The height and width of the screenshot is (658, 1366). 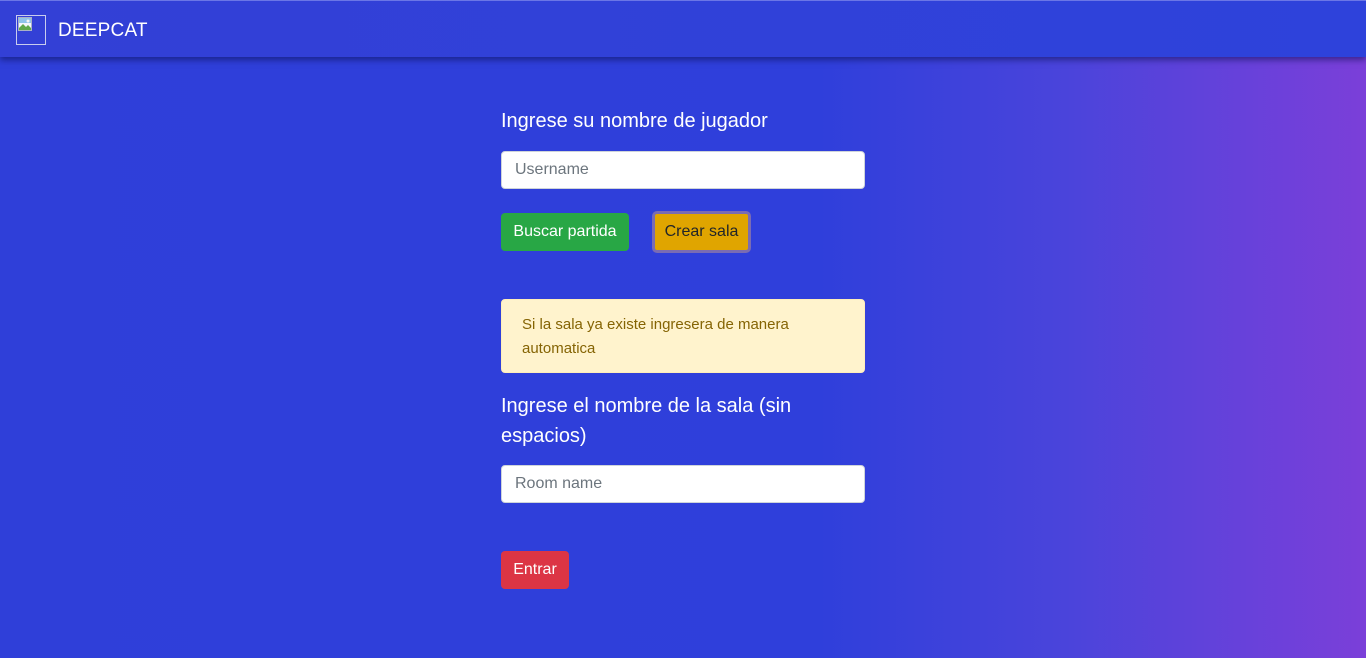 What do you see at coordinates (103, 31) in the screenshot?
I see `brand-title: DEEPCAT` at bounding box center [103, 31].